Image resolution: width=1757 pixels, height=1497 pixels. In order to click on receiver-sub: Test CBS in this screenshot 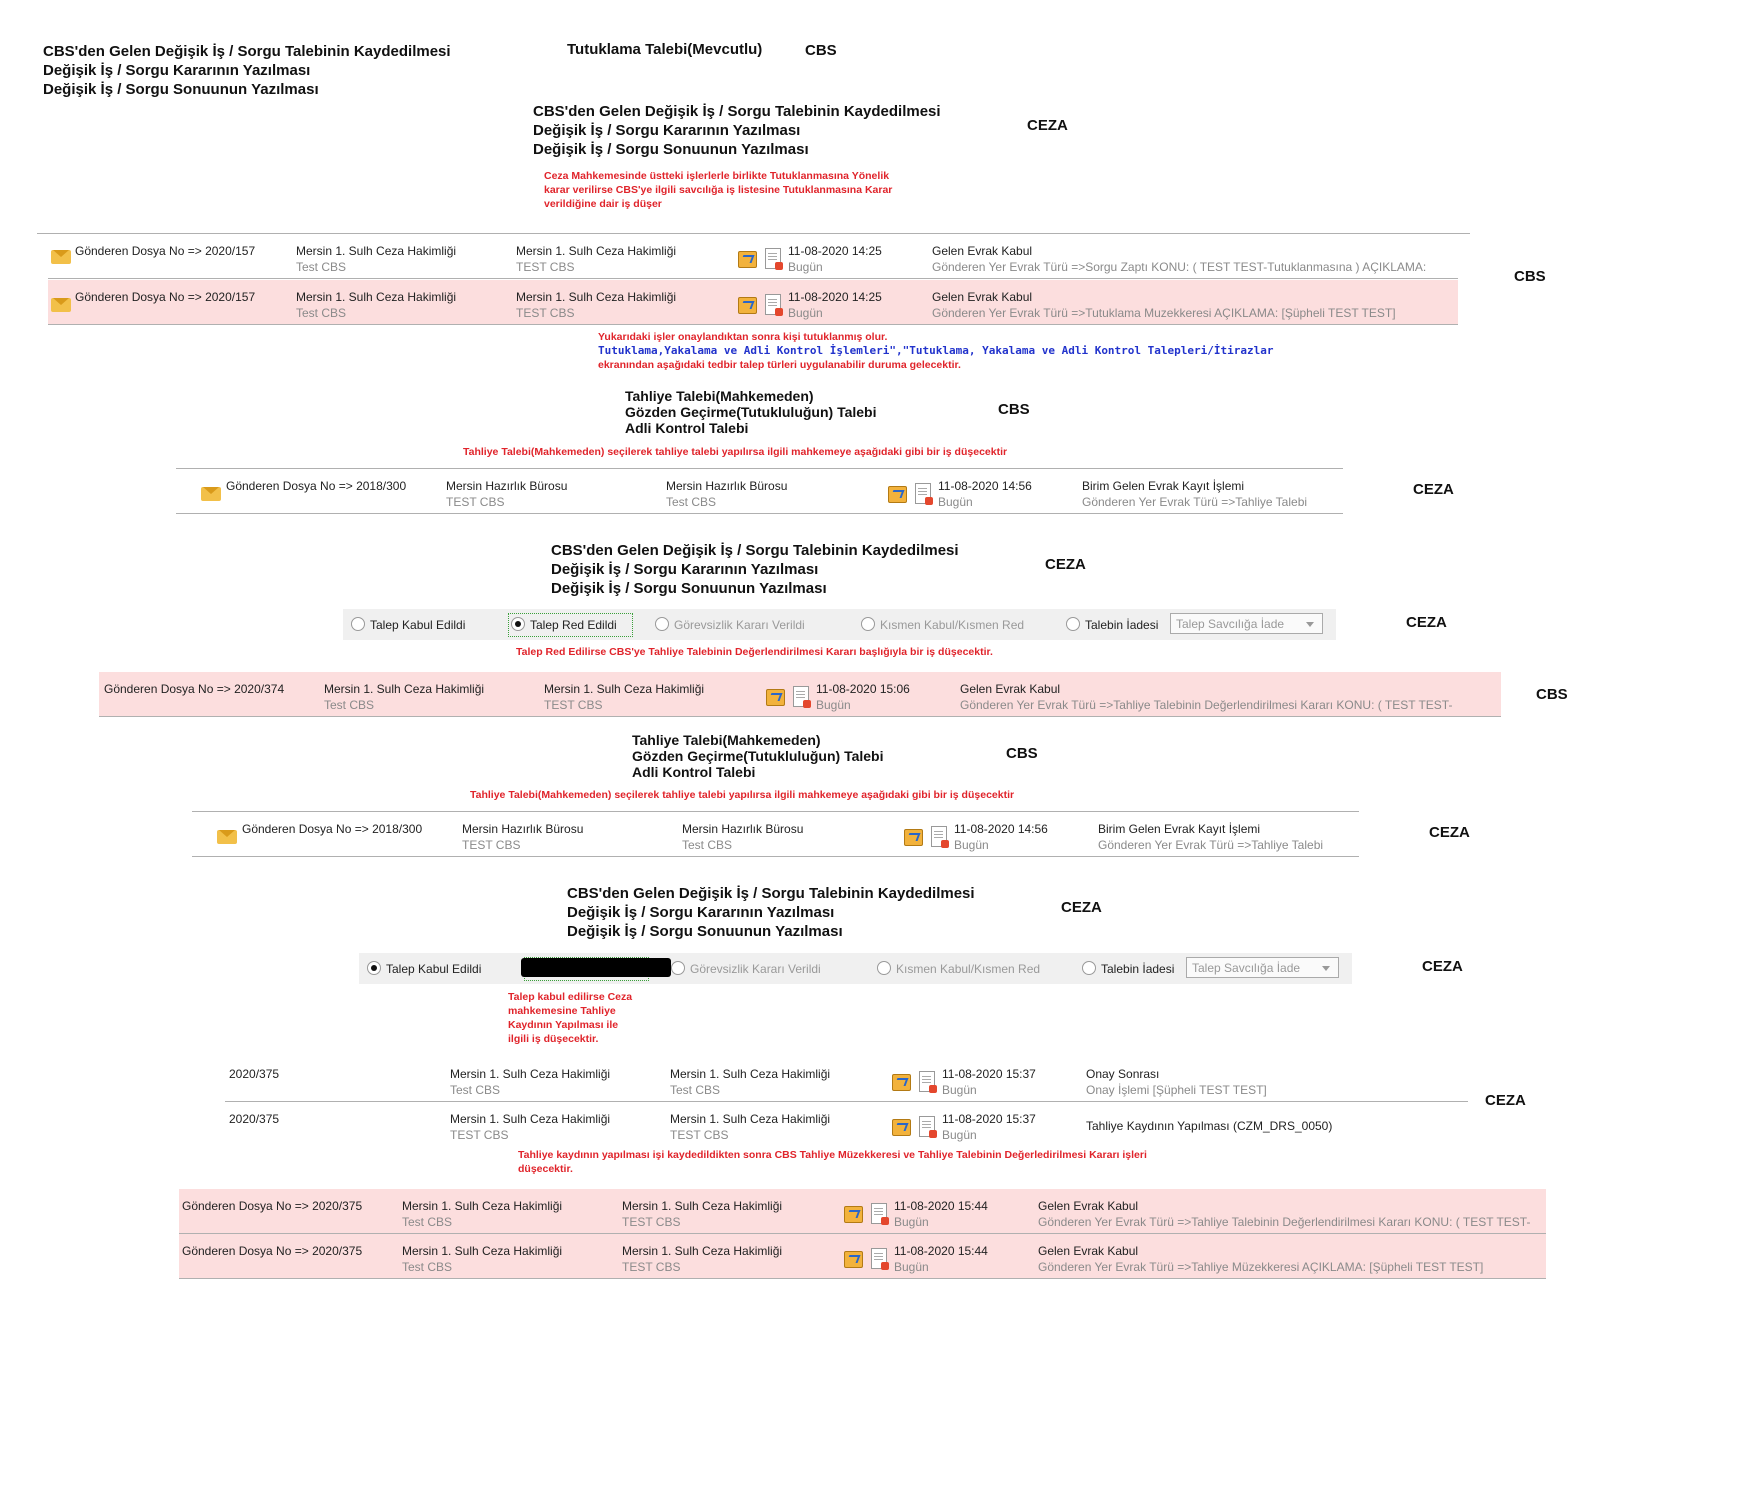, I will do `click(707, 845)`.